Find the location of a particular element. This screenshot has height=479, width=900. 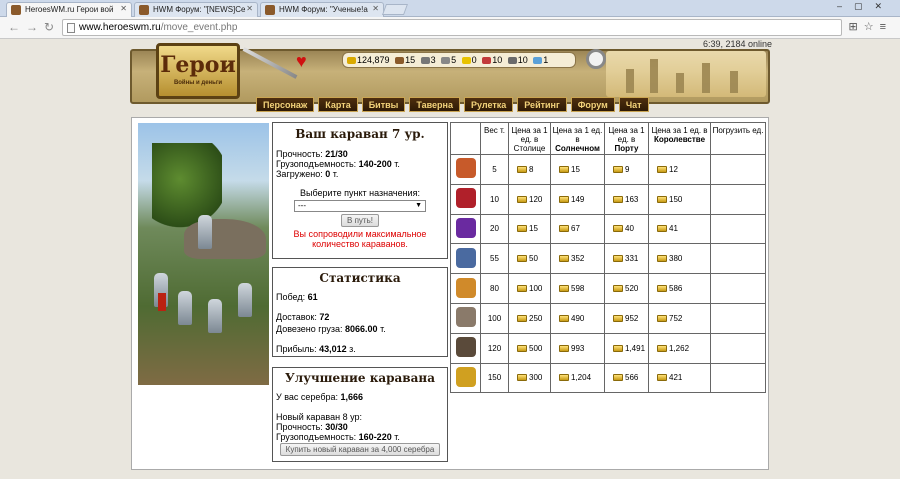

browser-tab-2: HWM Форум: "[NEWS]Се ✕ is located at coordinates (196, 9).